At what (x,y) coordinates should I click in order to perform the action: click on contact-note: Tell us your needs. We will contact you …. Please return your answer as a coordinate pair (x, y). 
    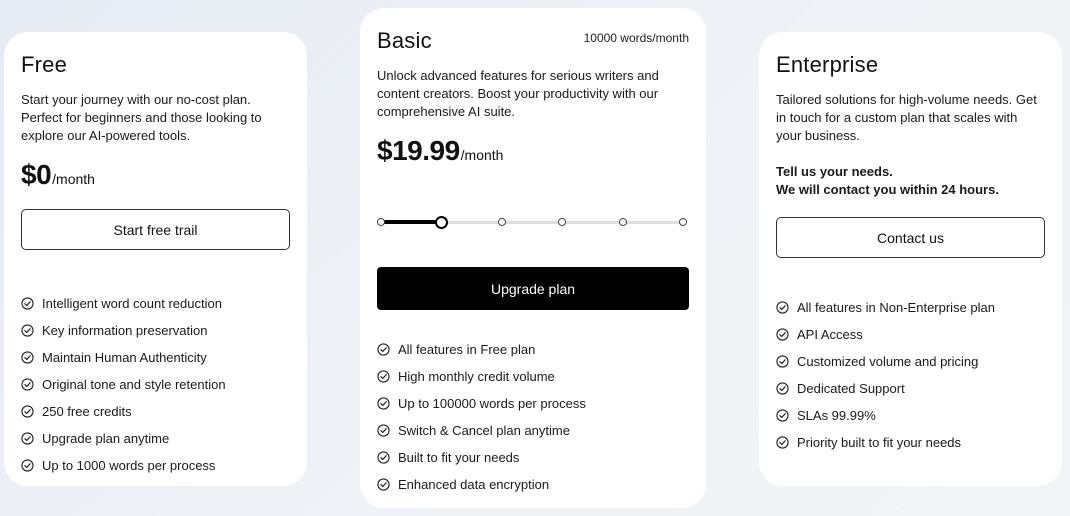
    Looking at the image, I should click on (910, 181).